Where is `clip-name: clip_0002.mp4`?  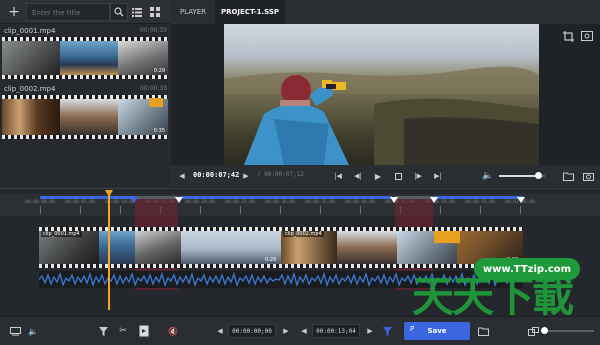 clip-name: clip_0002.mp4 is located at coordinates (30, 89).